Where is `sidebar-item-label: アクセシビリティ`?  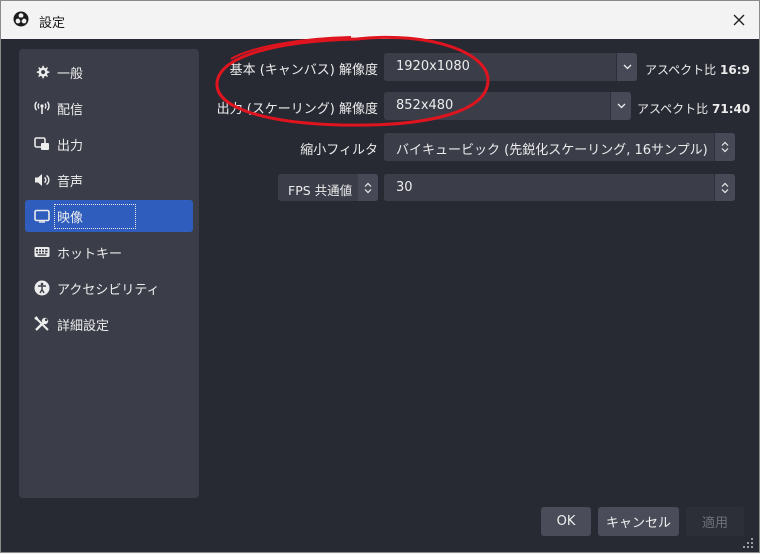 sidebar-item-label: アクセシビリティ is located at coordinates (108, 290).